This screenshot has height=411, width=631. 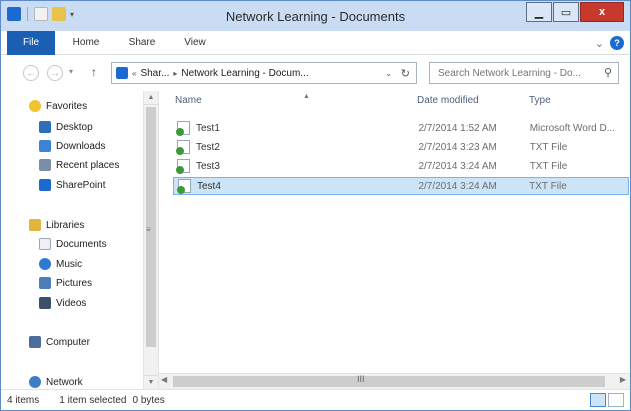 What do you see at coordinates (35, 342) in the screenshot?
I see `computer-icon` at bounding box center [35, 342].